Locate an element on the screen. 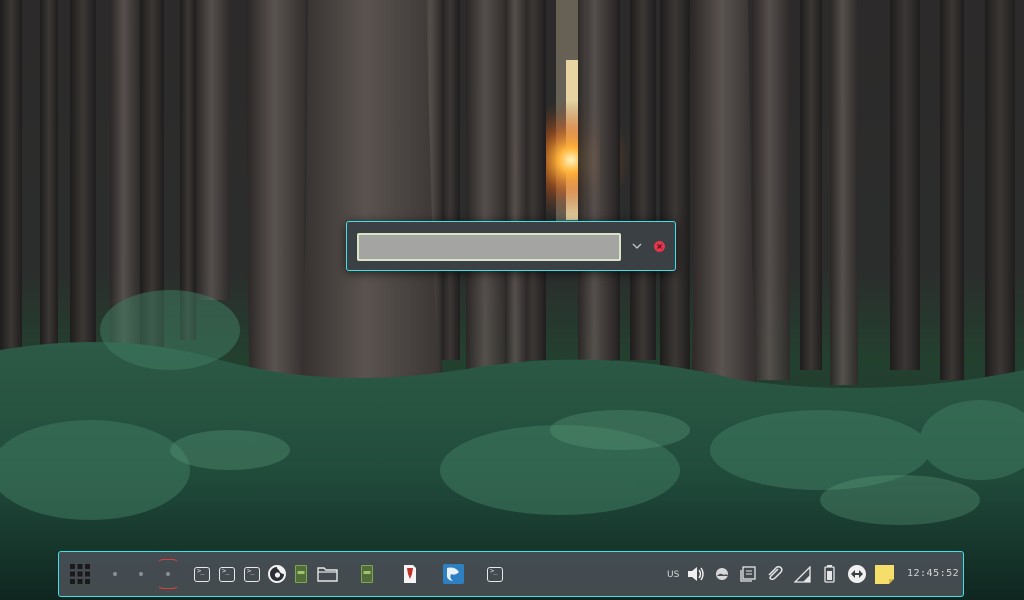 This screenshot has width=1024, height=600. signal-button is located at coordinates (802, 574).